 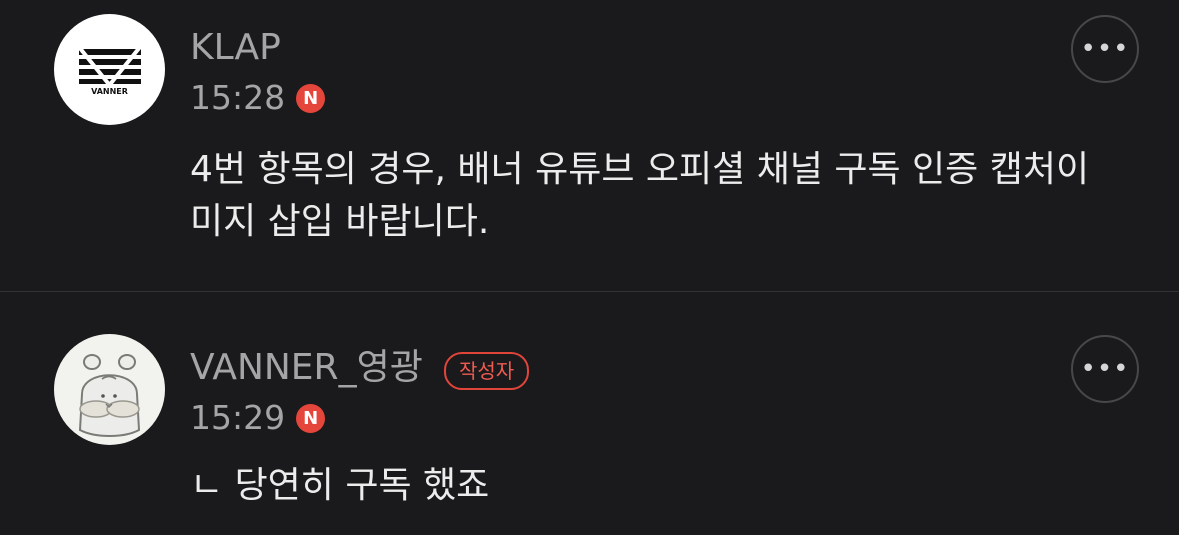 I want to click on avatar, so click(x=109, y=389).